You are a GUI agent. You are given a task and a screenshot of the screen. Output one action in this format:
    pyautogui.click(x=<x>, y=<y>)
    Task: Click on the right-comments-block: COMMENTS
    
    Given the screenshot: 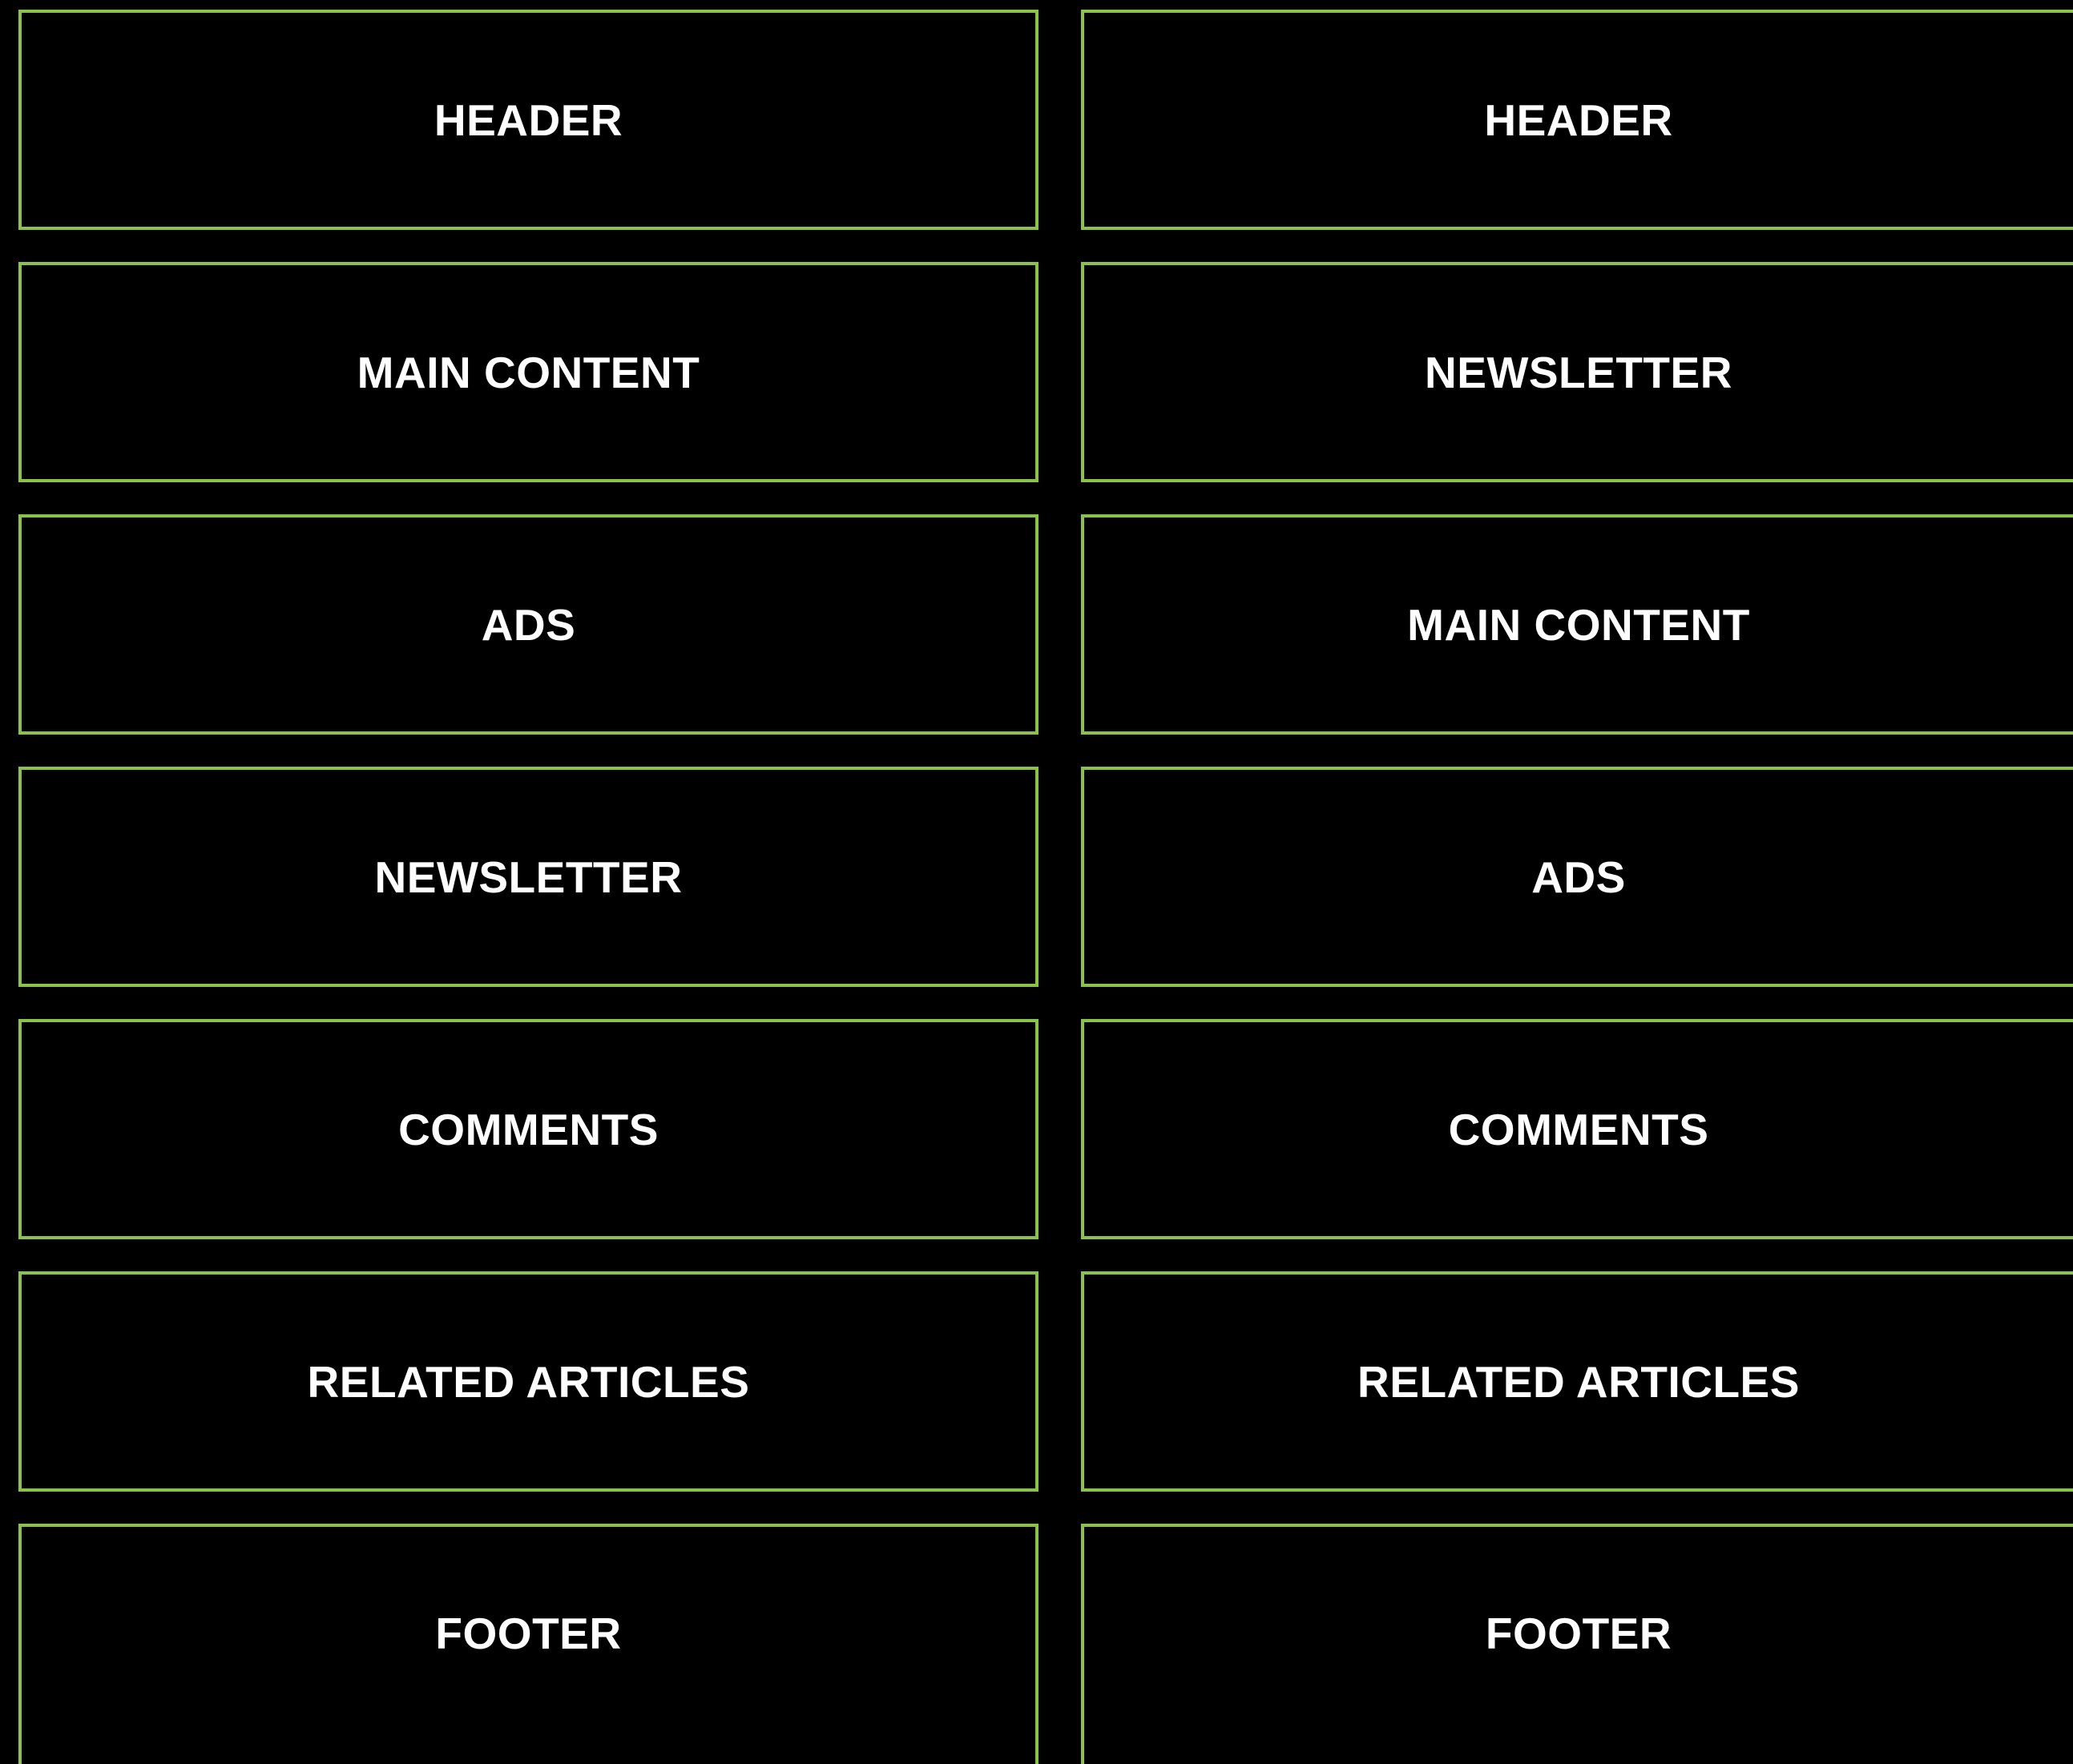 What is the action you would take?
    pyautogui.click(x=1577, y=1129)
    